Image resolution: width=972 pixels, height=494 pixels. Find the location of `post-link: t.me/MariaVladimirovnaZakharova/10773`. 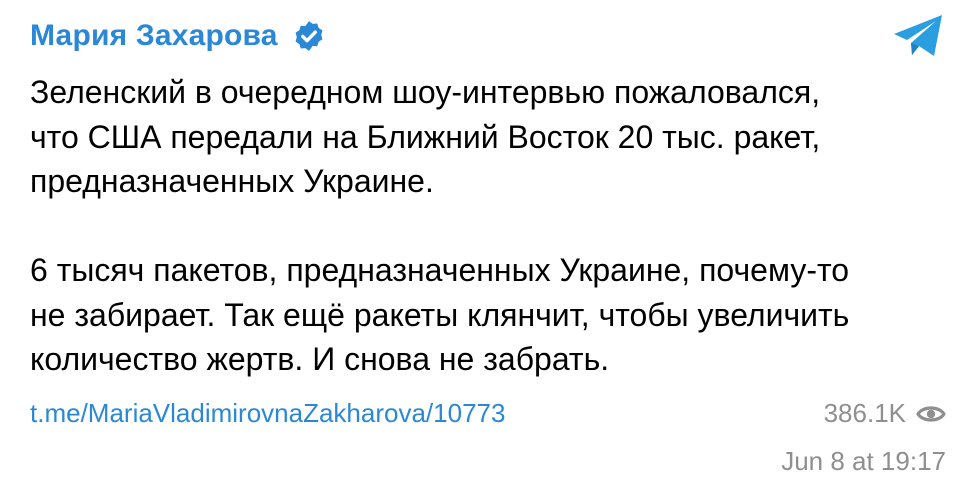

post-link: t.me/MariaVladimirovnaZakharova/10773 is located at coordinates (267, 413).